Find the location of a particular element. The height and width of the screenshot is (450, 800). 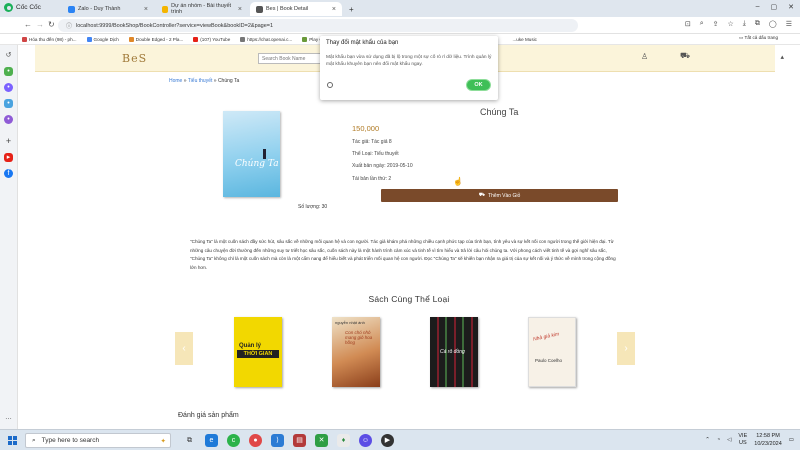

related-book-card: Quản lý THỜI GIAN is located at coordinates (258, 352).